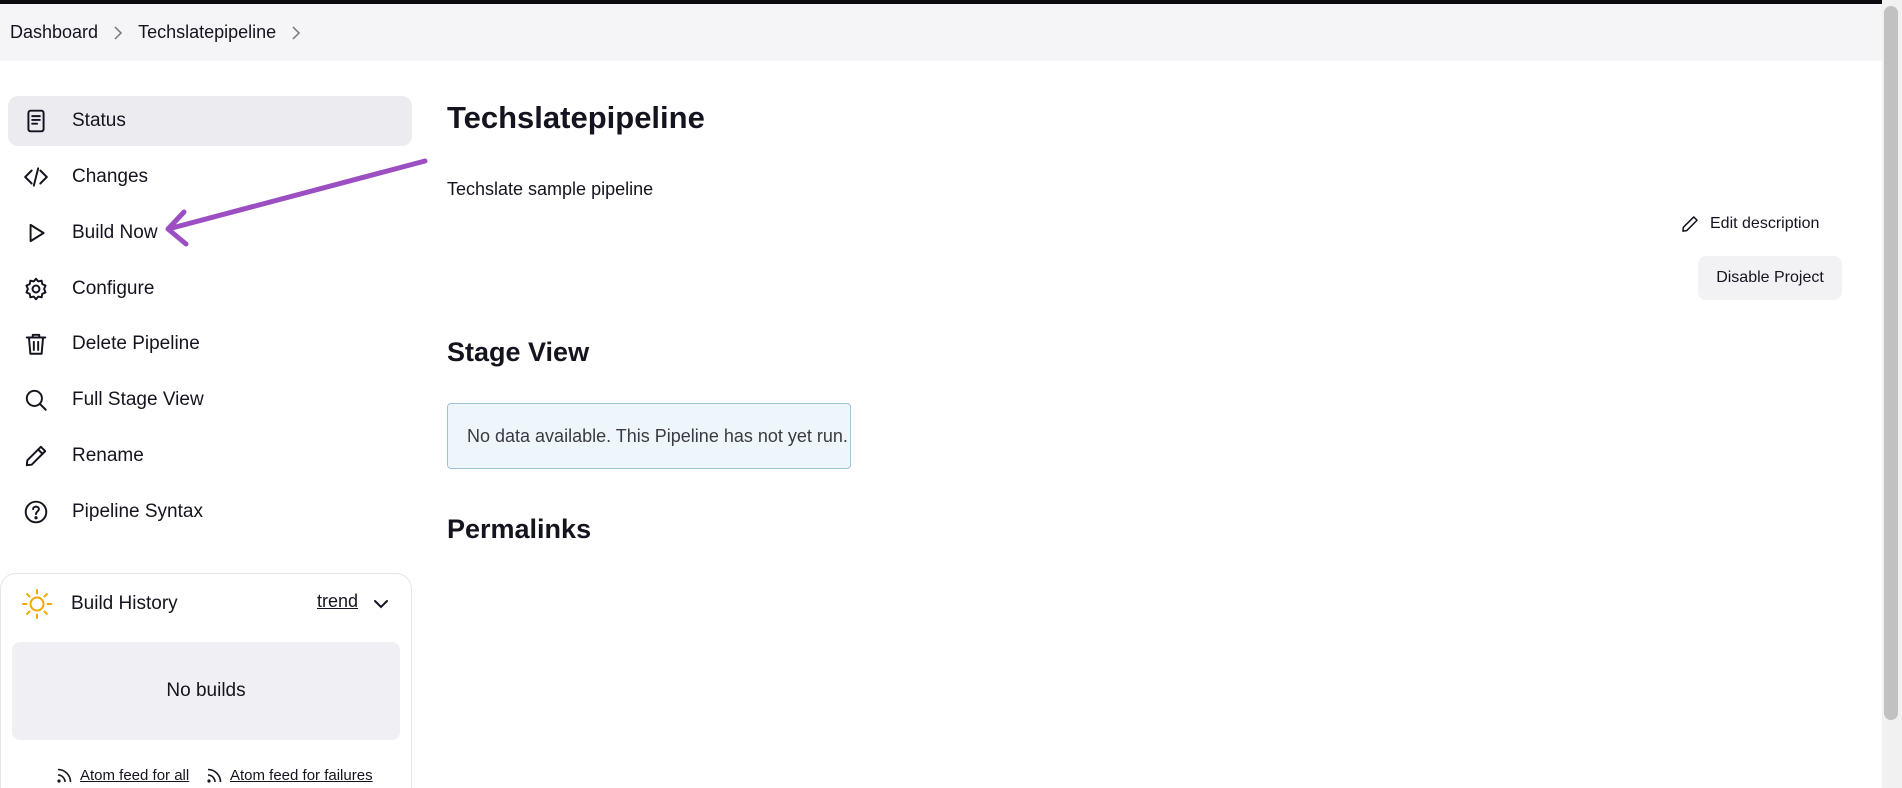  I want to click on edit-description-label: Edit description, so click(1765, 223).